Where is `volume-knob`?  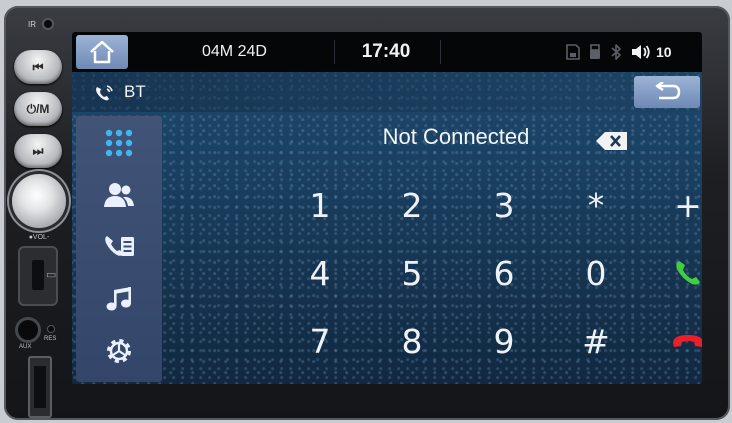 volume-knob is located at coordinates (39, 201).